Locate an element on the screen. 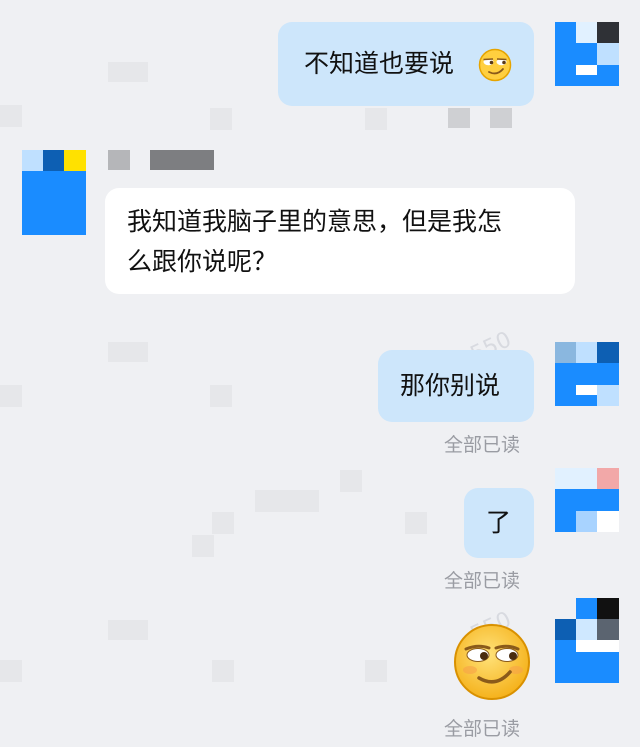 The height and width of the screenshot is (747, 640). message-bubble-outgoing: 不知道也要说 is located at coordinates (406, 64).